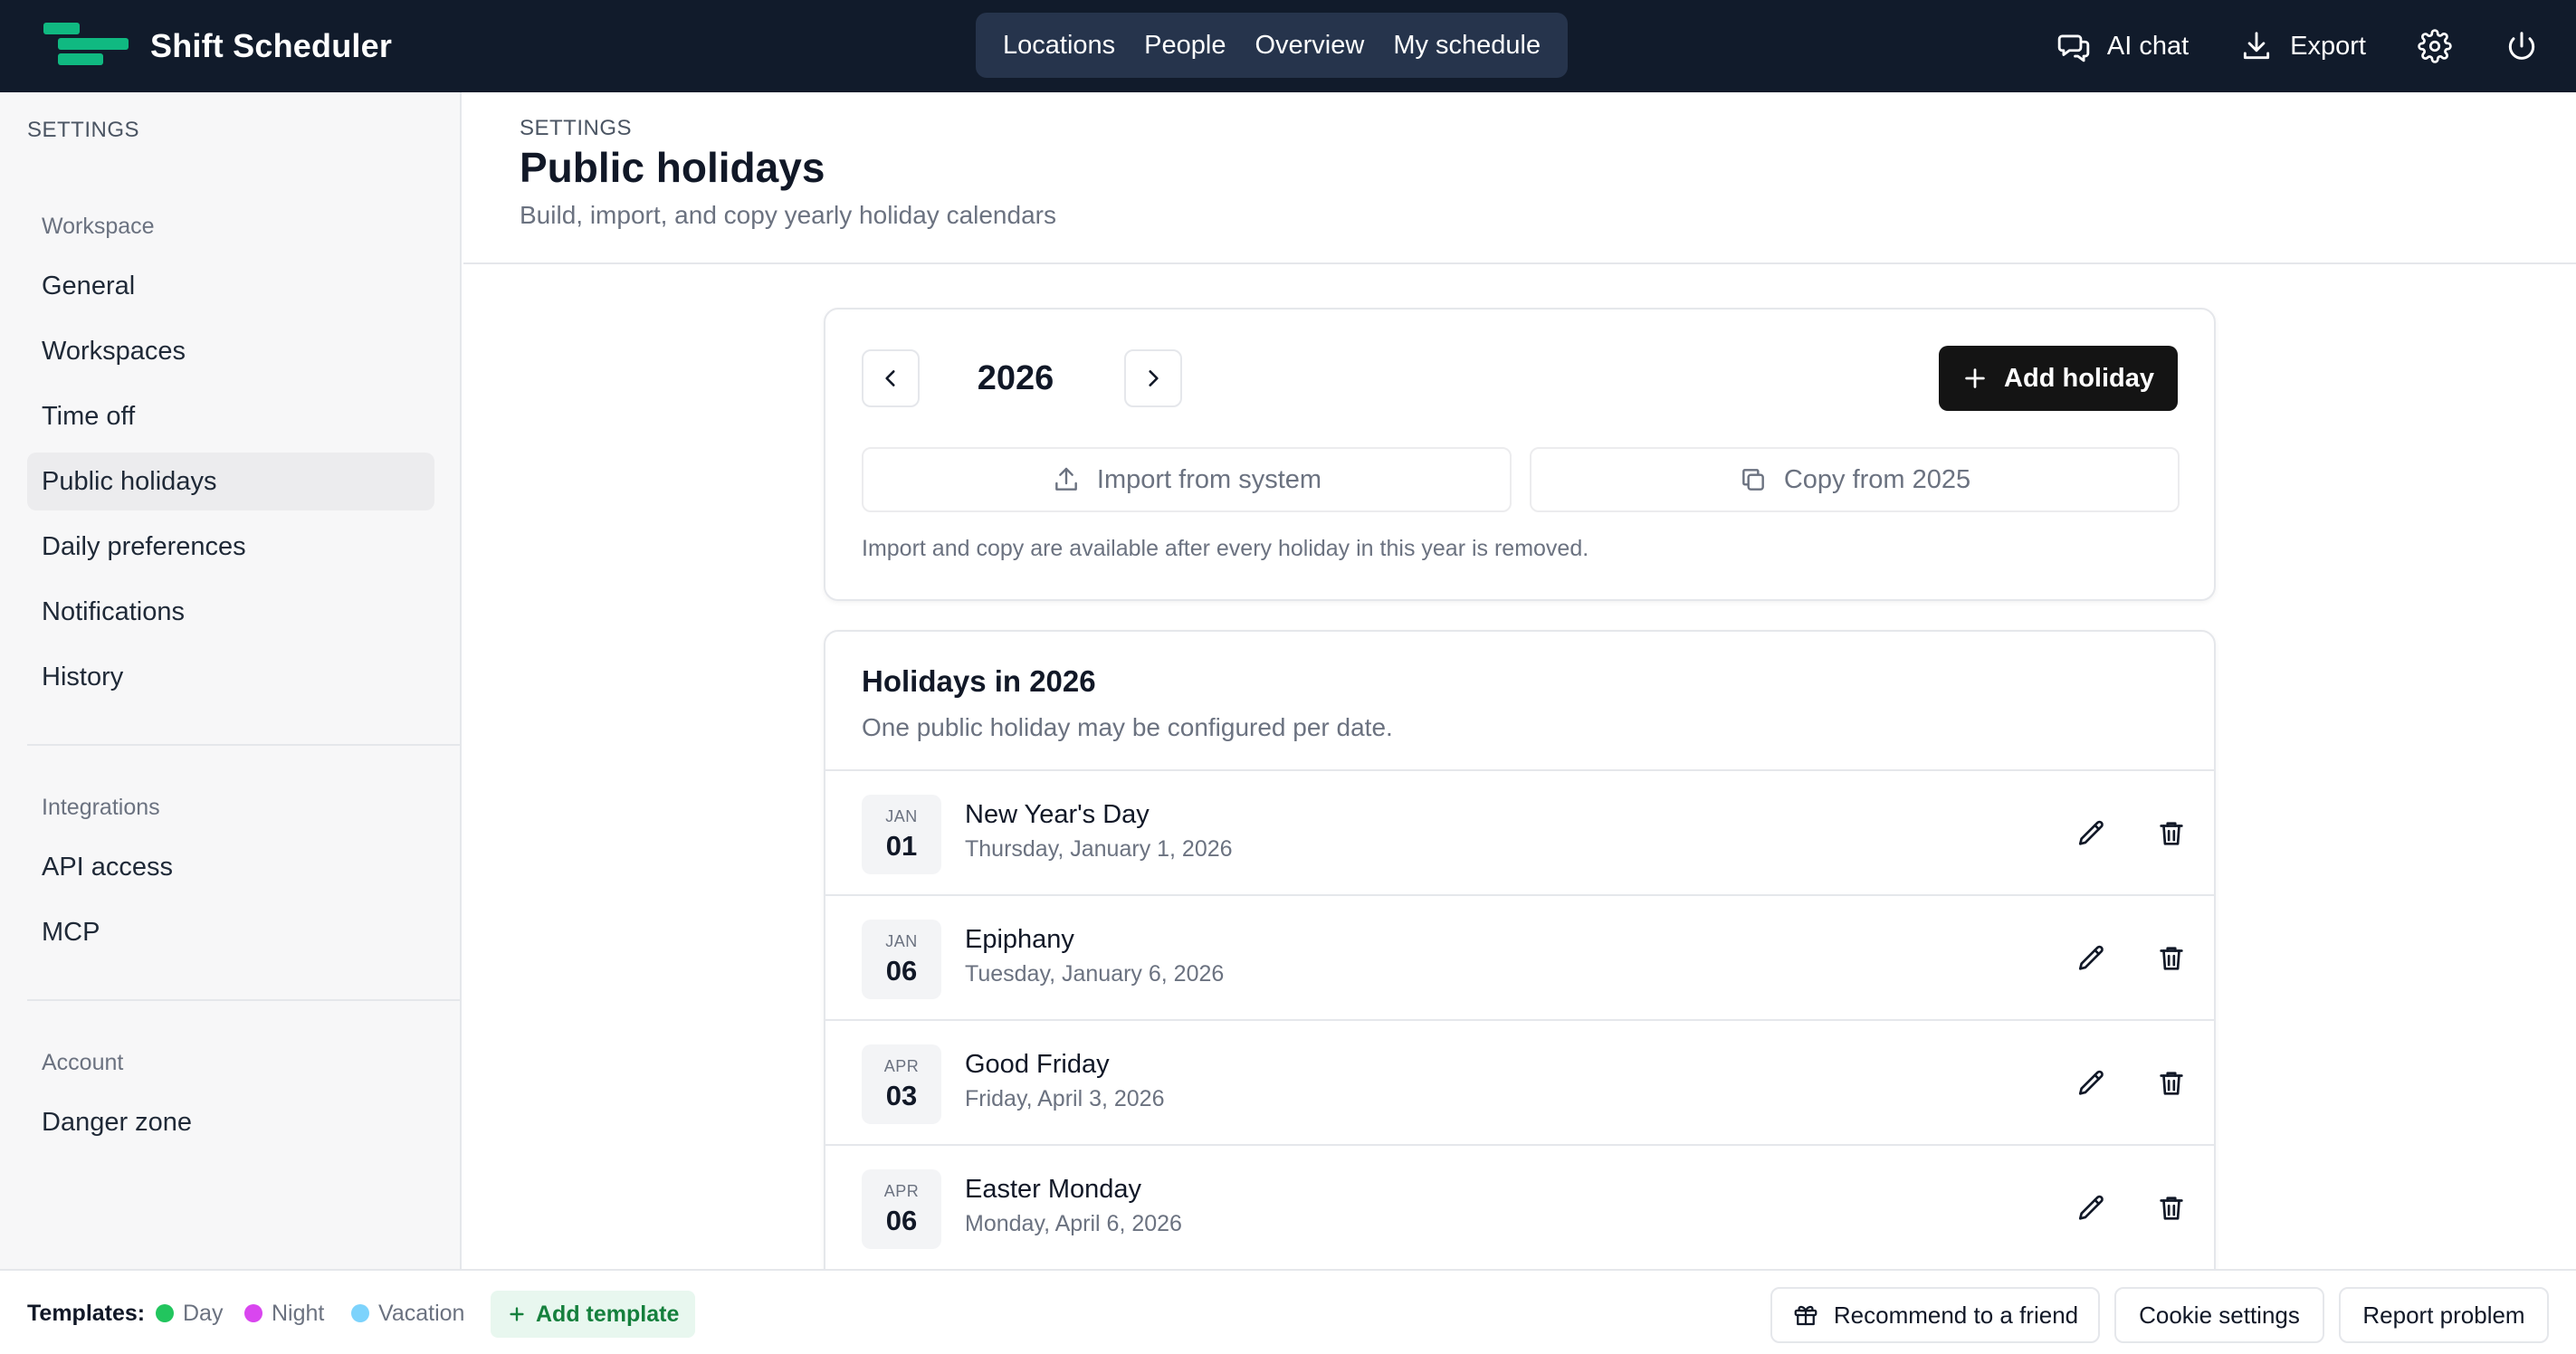 The width and height of the screenshot is (2576, 1354). I want to click on report-problem-label: Report problem, so click(2443, 1315).